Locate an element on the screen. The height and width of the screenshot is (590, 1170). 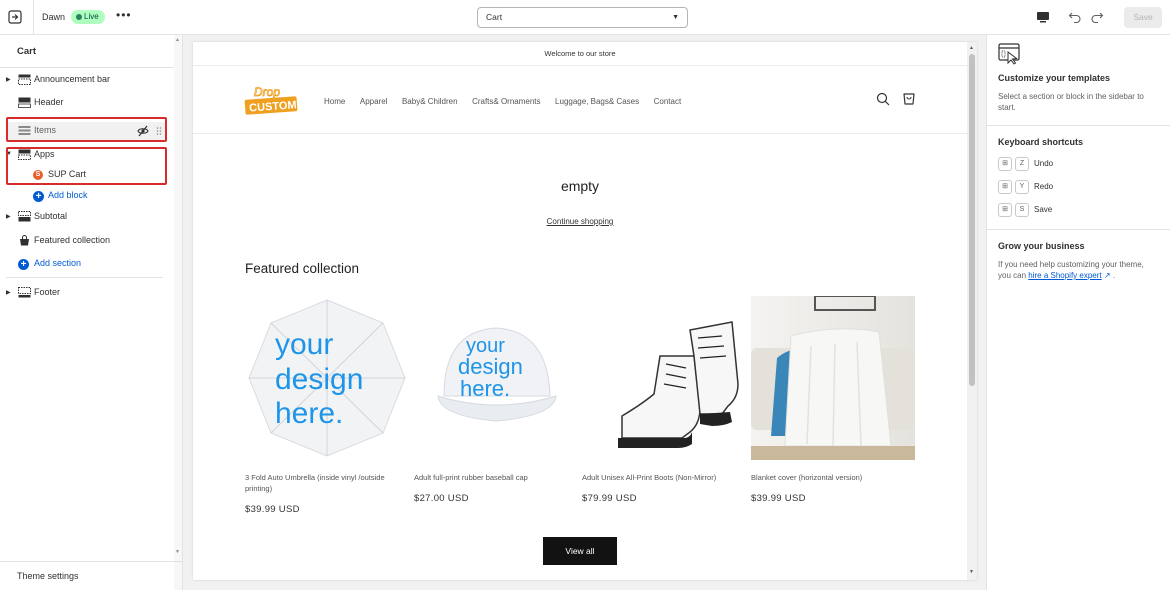
preview-scrollbar-thumb is located at coordinates (972, 220).